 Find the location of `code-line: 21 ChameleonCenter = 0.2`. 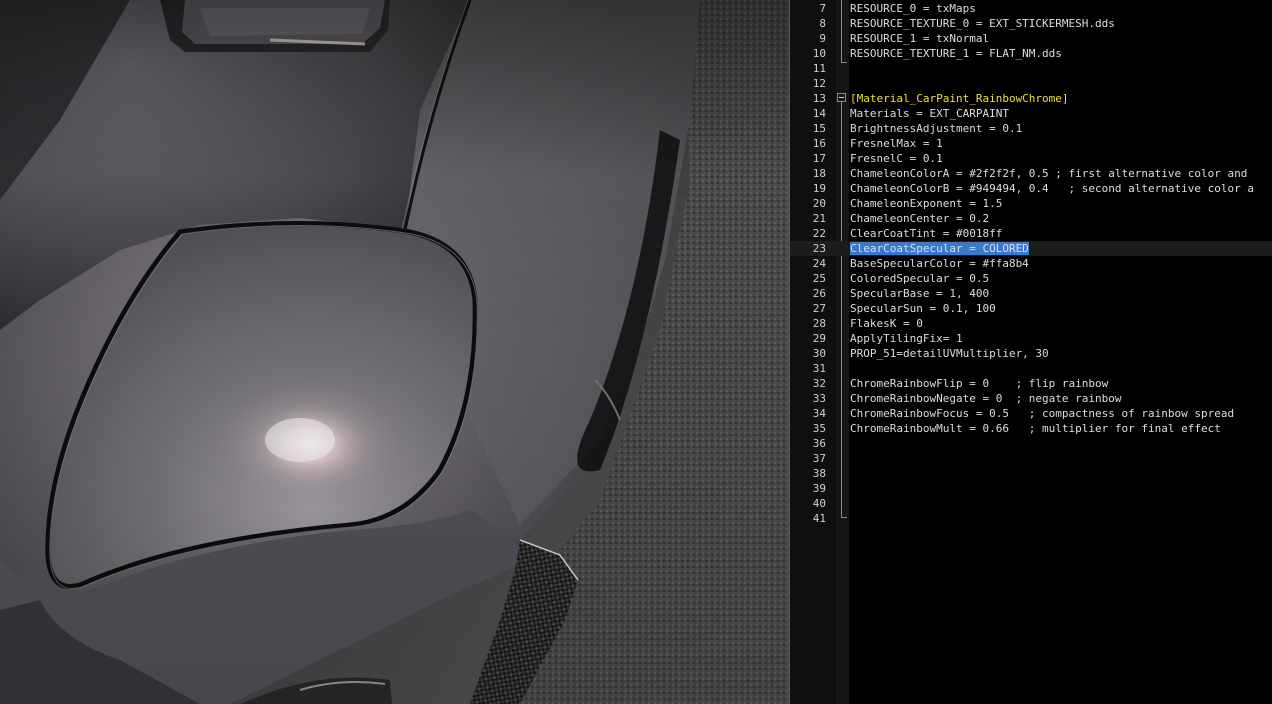

code-line: 21 ChameleonCenter = 0.2 is located at coordinates (1031, 218).